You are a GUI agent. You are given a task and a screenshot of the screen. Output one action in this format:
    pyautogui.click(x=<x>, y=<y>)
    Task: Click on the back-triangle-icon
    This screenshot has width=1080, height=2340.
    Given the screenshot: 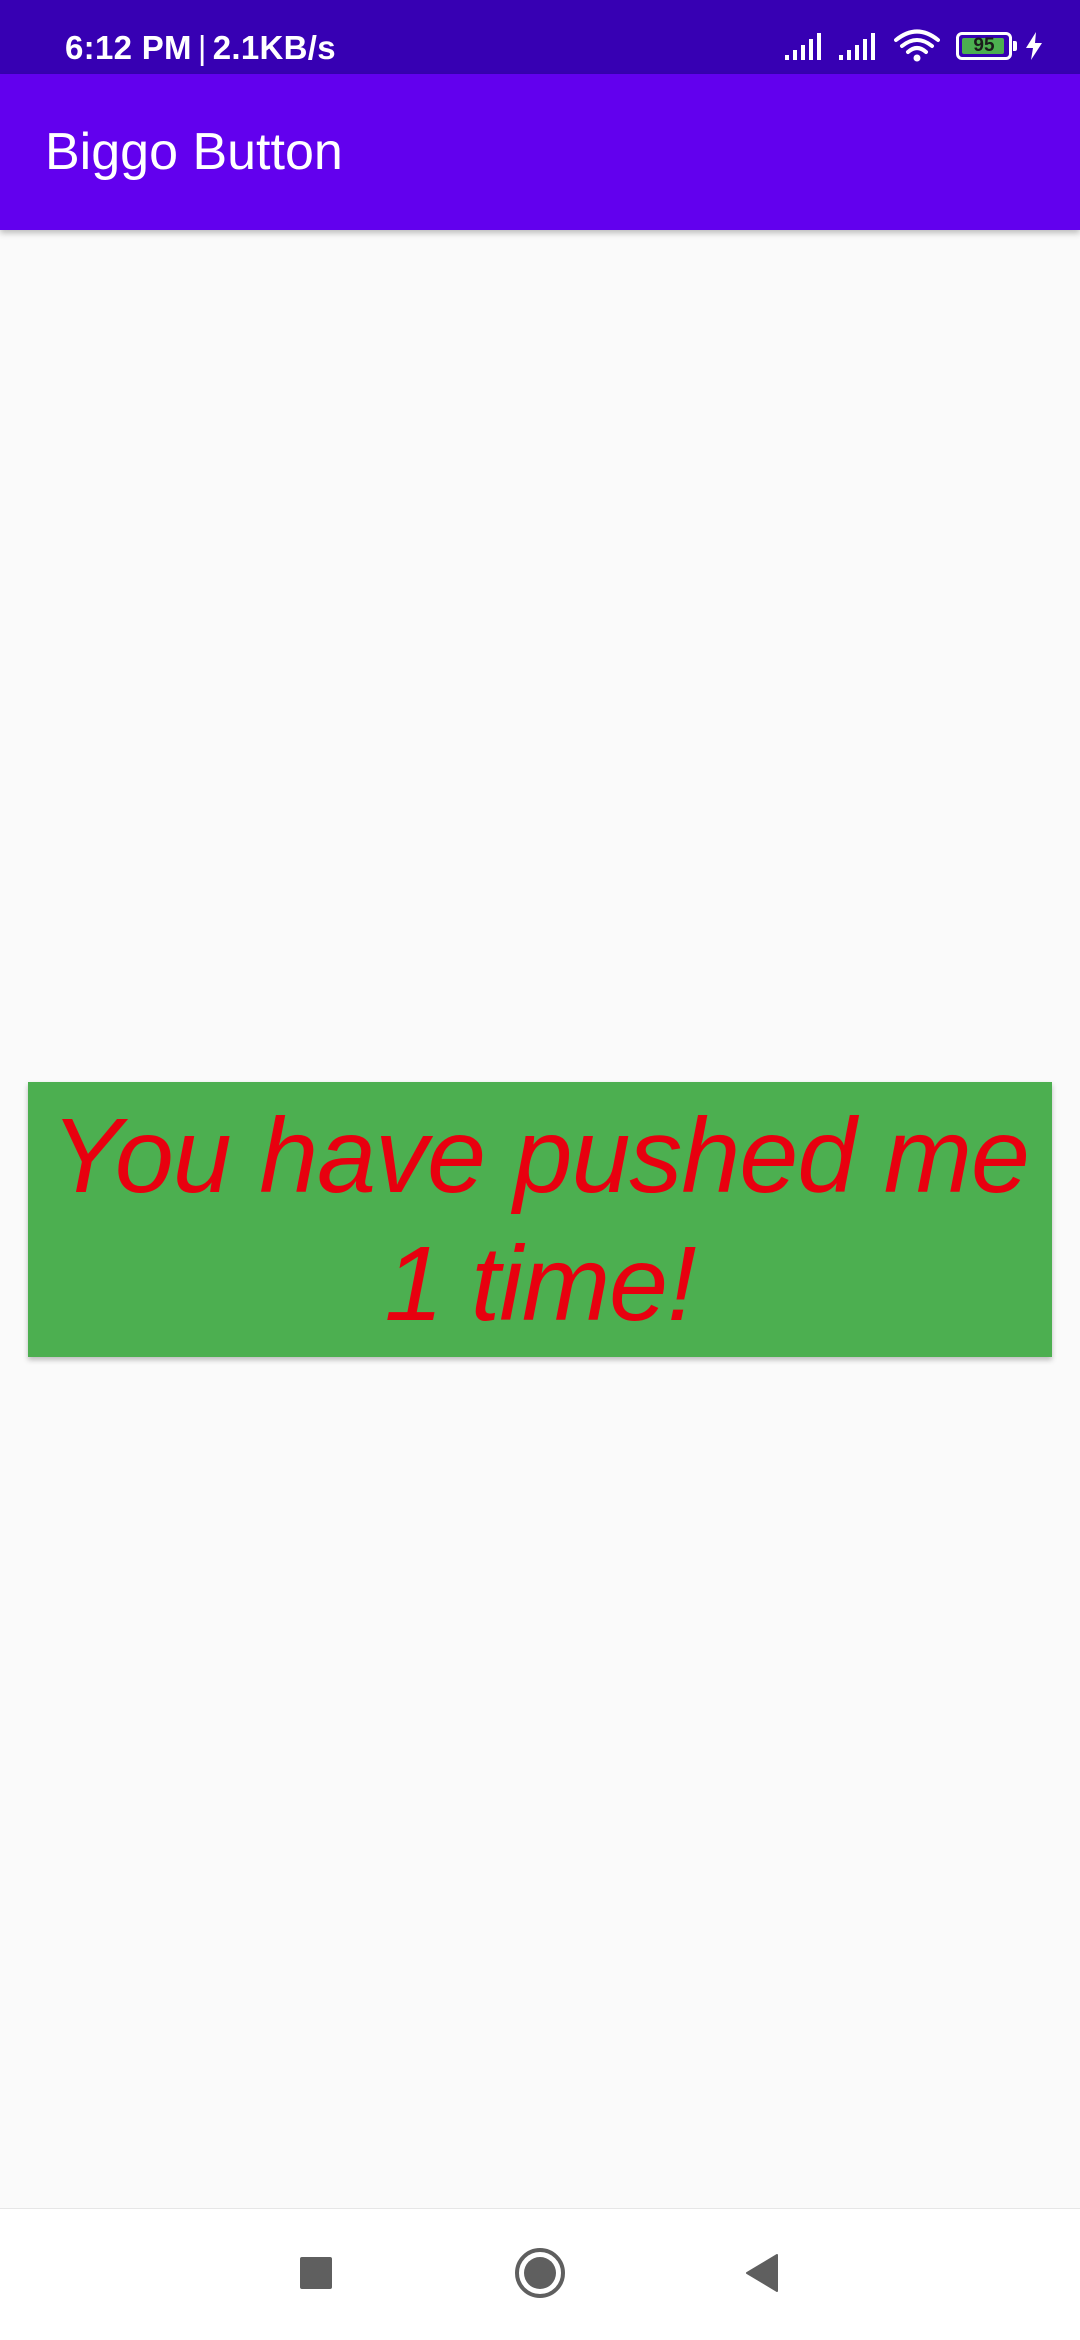 What is the action you would take?
    pyautogui.click(x=762, y=2275)
    